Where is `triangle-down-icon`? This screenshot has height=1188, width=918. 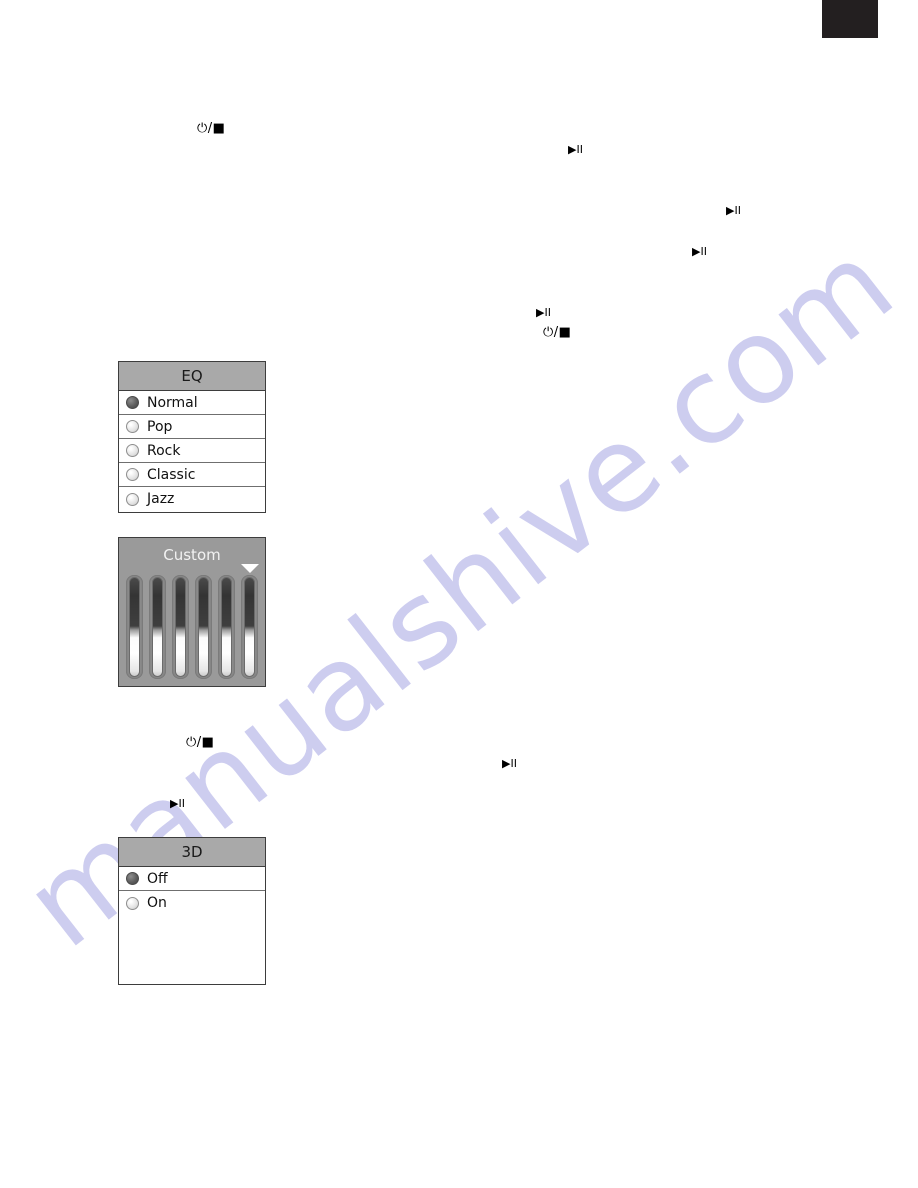 triangle-down-icon is located at coordinates (249, 568).